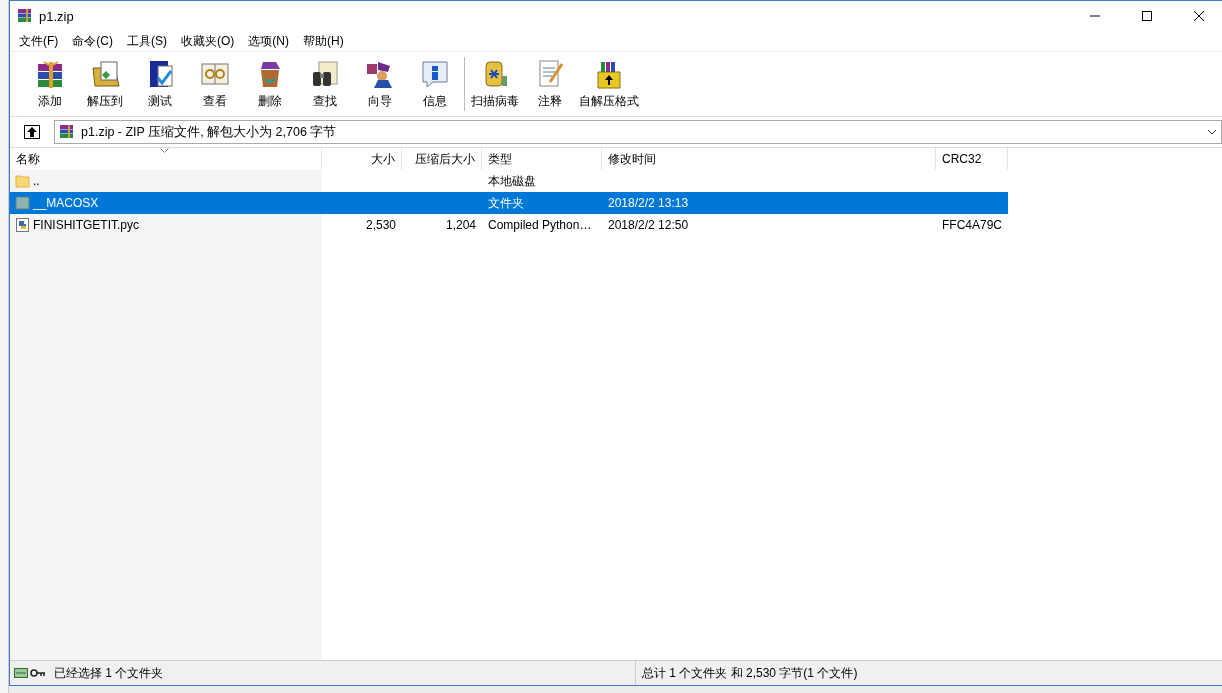 This screenshot has width=1222, height=693. I want to click on table-cell: 2018/2/2 13:13, so click(648, 203).